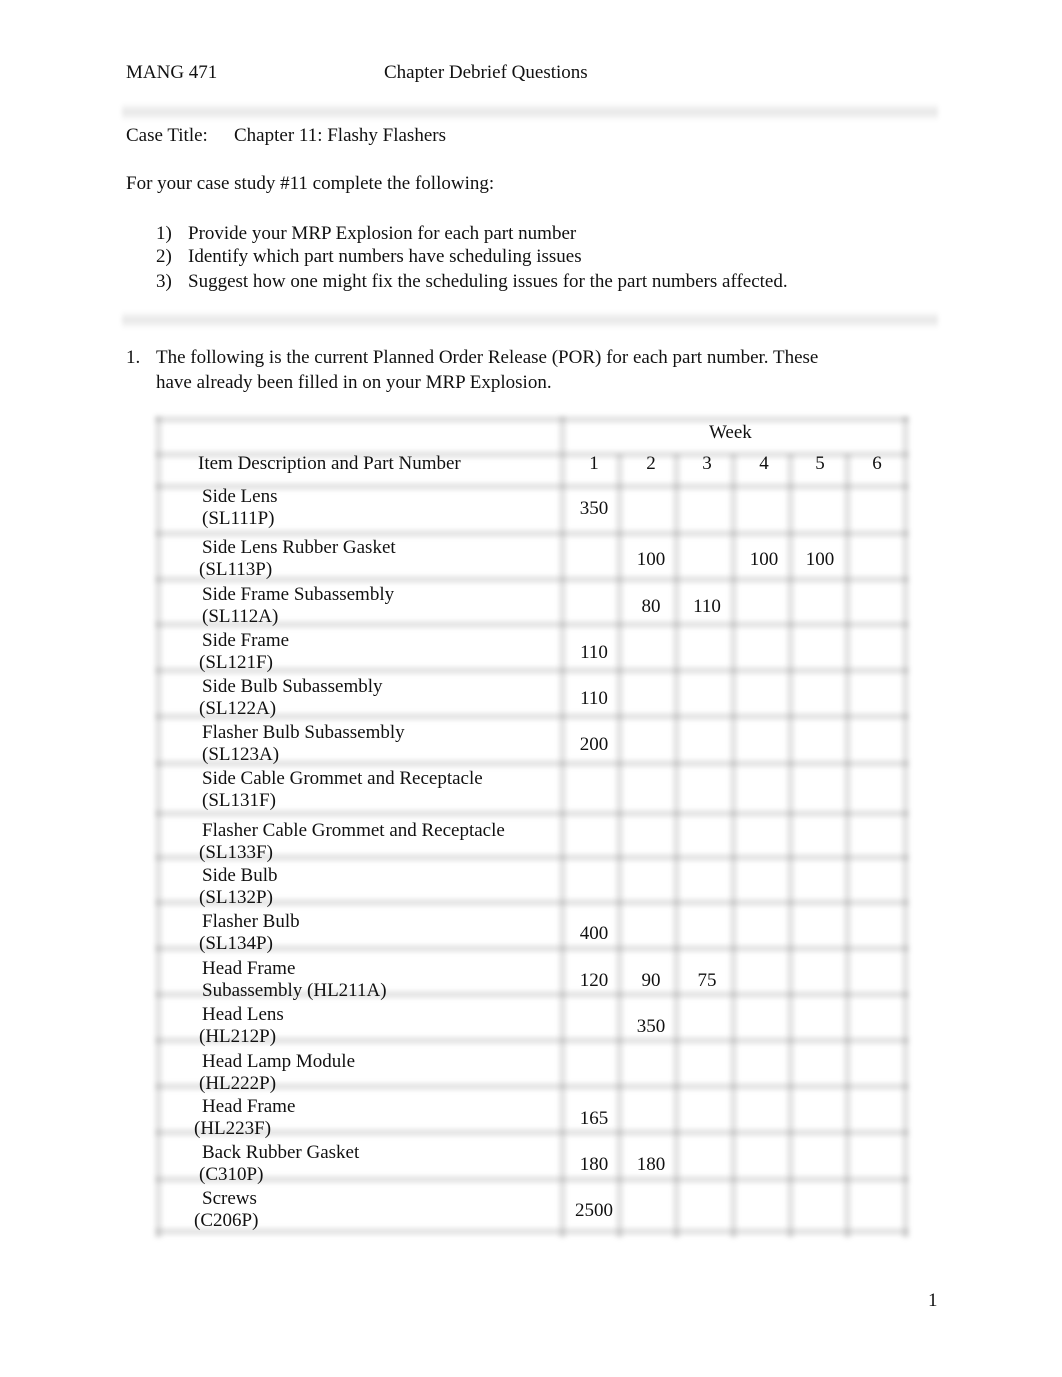 The width and height of the screenshot is (1062, 1377). Describe the element at coordinates (238, 1083) in the screenshot. I see `part-number: (HL222P)` at that location.